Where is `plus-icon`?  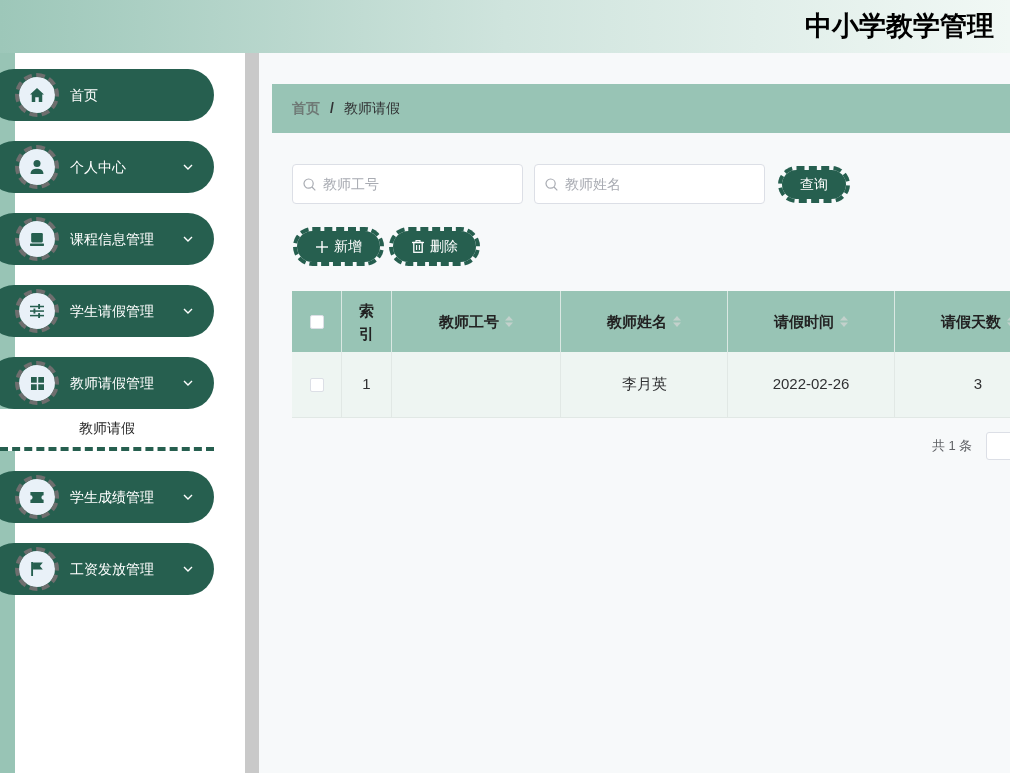
plus-icon is located at coordinates (321, 246).